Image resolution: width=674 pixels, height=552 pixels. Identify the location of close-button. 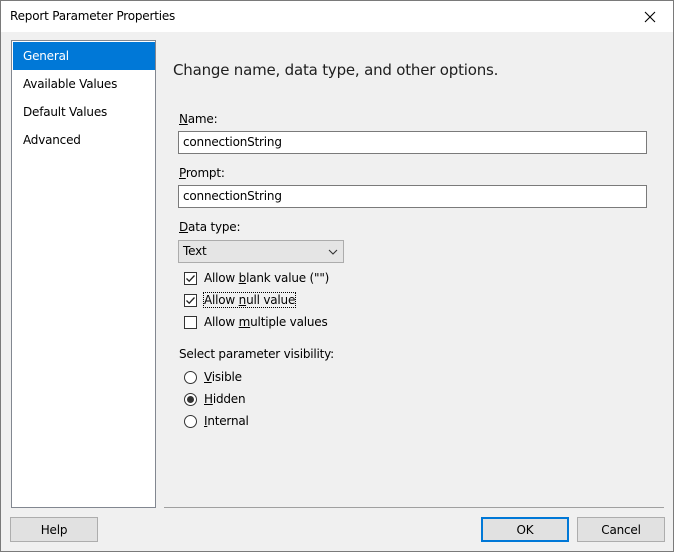
(650, 16).